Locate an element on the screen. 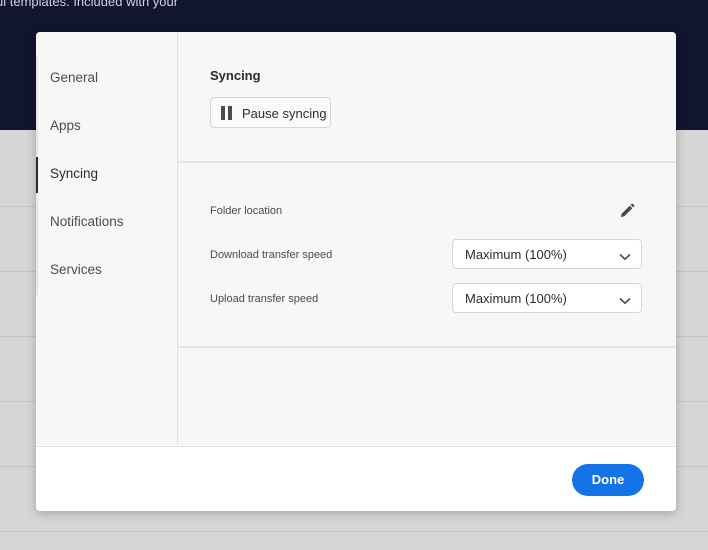  dialog-footer: Done is located at coordinates (356, 478).